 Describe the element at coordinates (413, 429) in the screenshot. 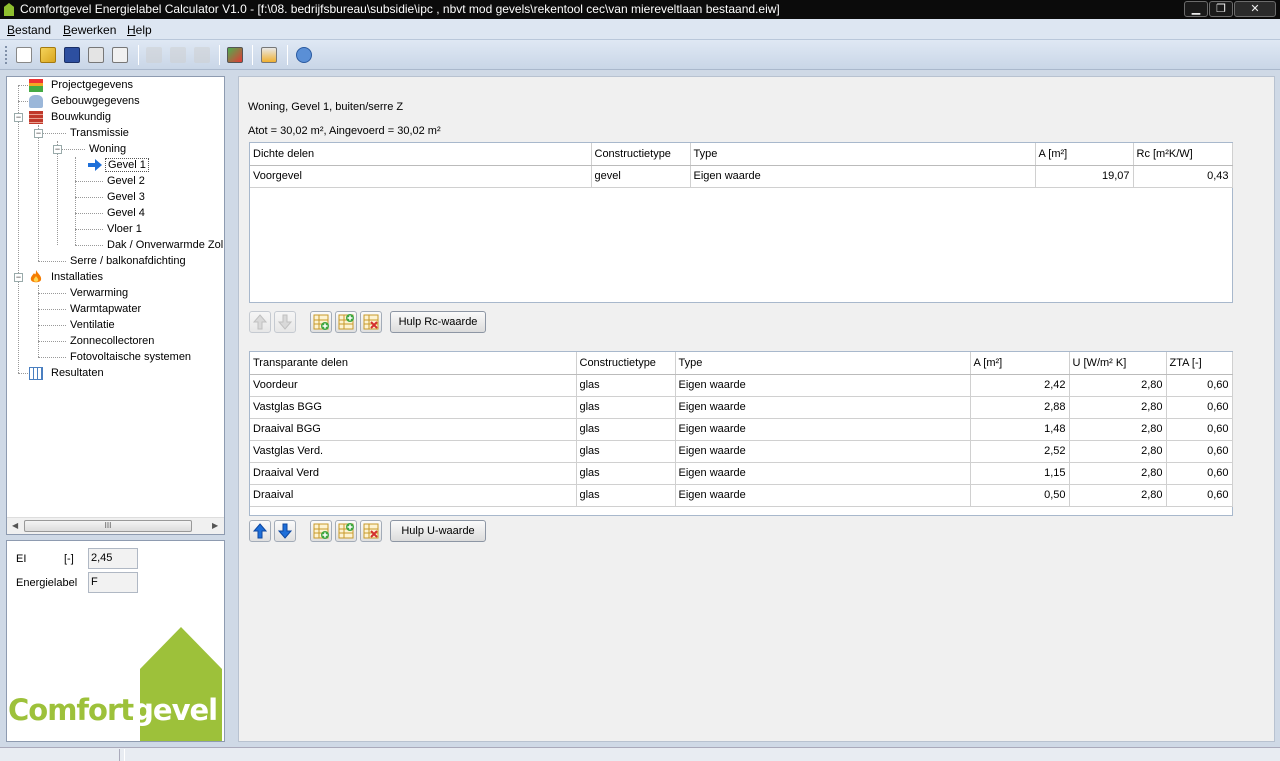

I see `cell-name: Draaival BGG` at that location.